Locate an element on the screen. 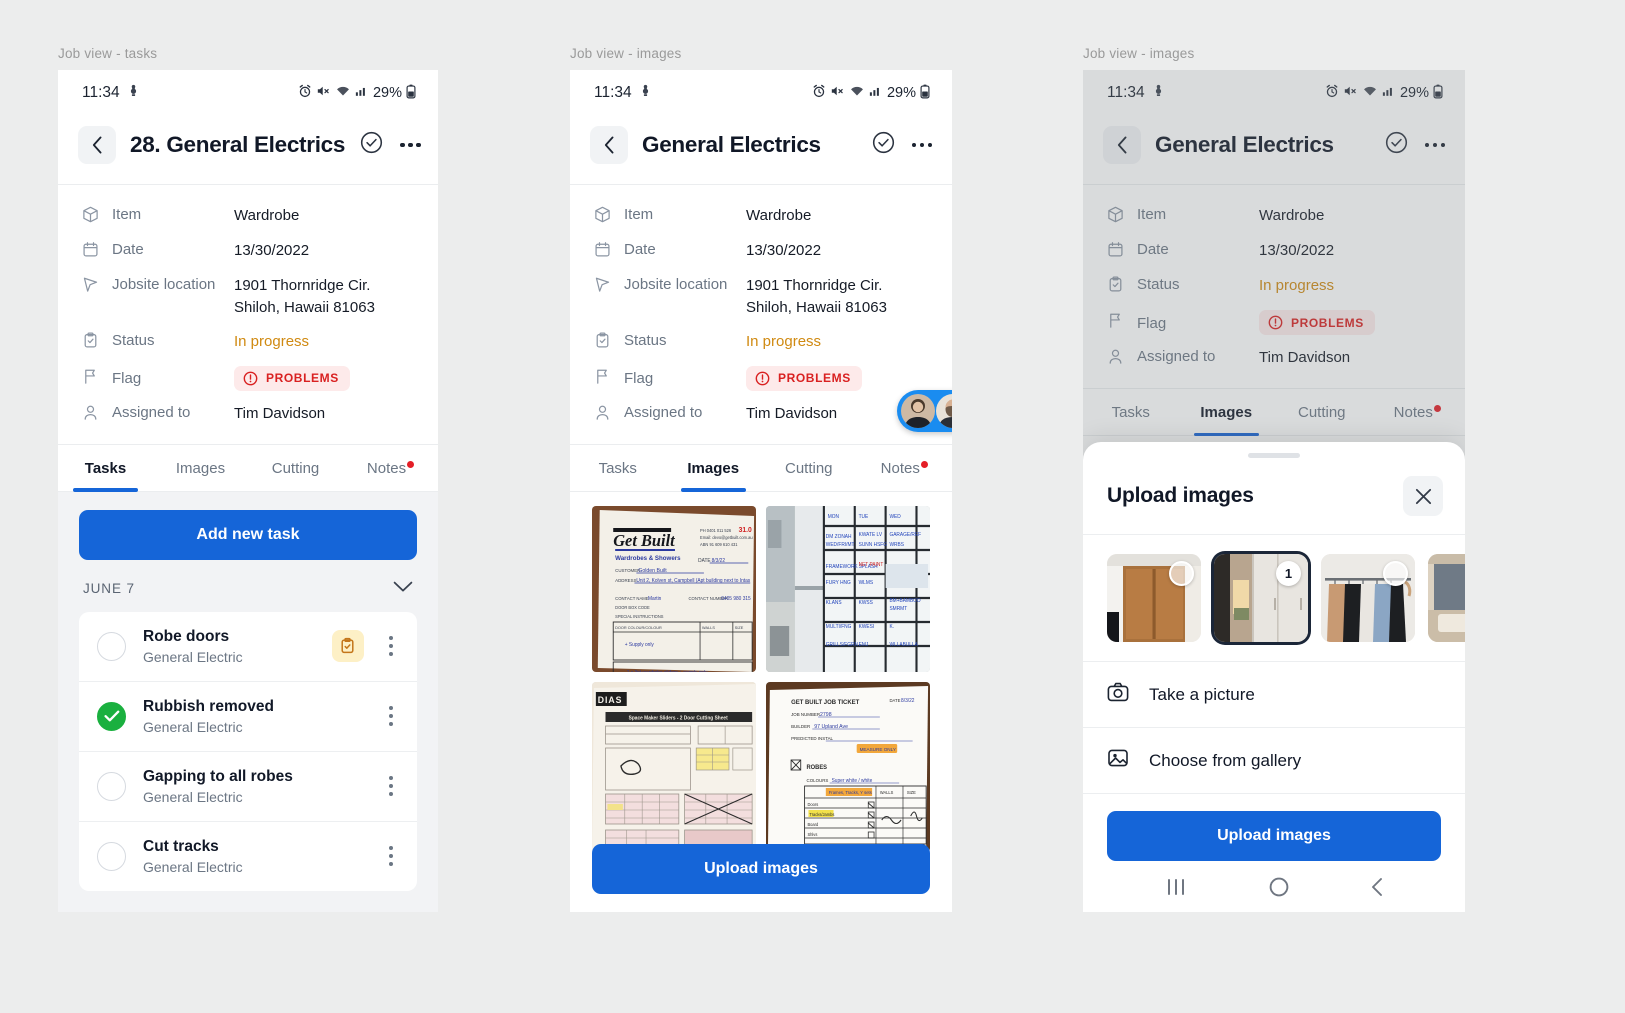  detail-label: Flag is located at coordinates (639, 378).